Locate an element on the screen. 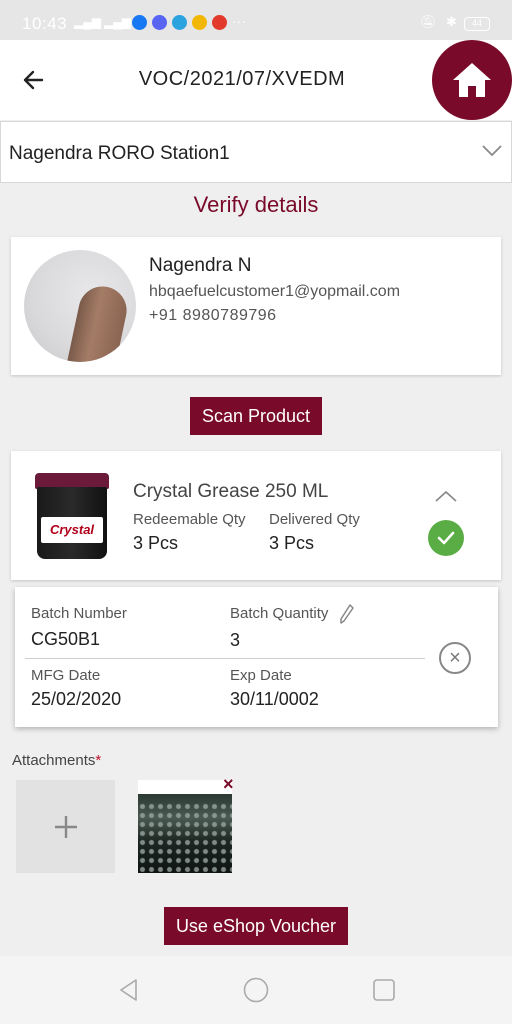 The width and height of the screenshot is (512, 1024). batch-quantity-label: Batch Quantity is located at coordinates (279, 613).